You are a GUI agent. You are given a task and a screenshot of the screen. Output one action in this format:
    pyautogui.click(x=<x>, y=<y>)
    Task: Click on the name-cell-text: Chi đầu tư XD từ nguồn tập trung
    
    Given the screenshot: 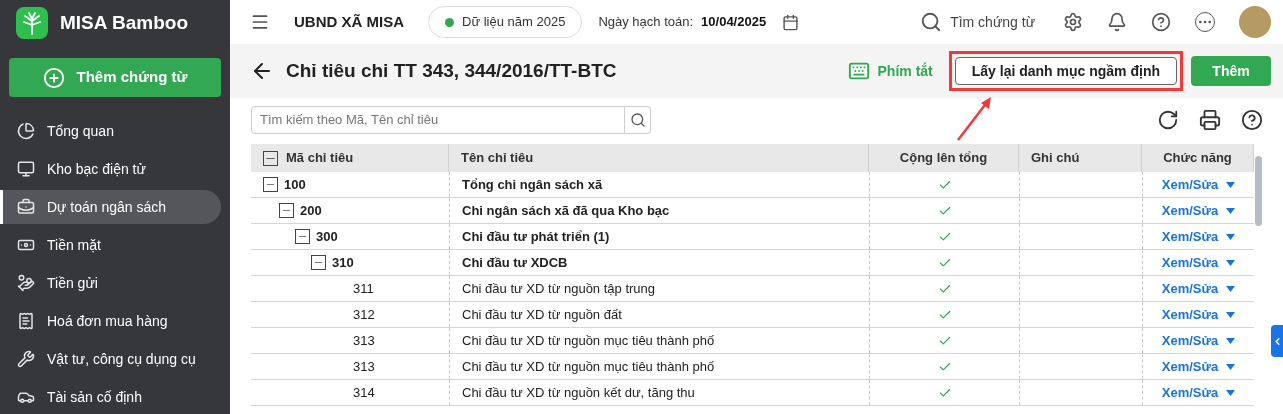 What is the action you would take?
    pyautogui.click(x=559, y=288)
    